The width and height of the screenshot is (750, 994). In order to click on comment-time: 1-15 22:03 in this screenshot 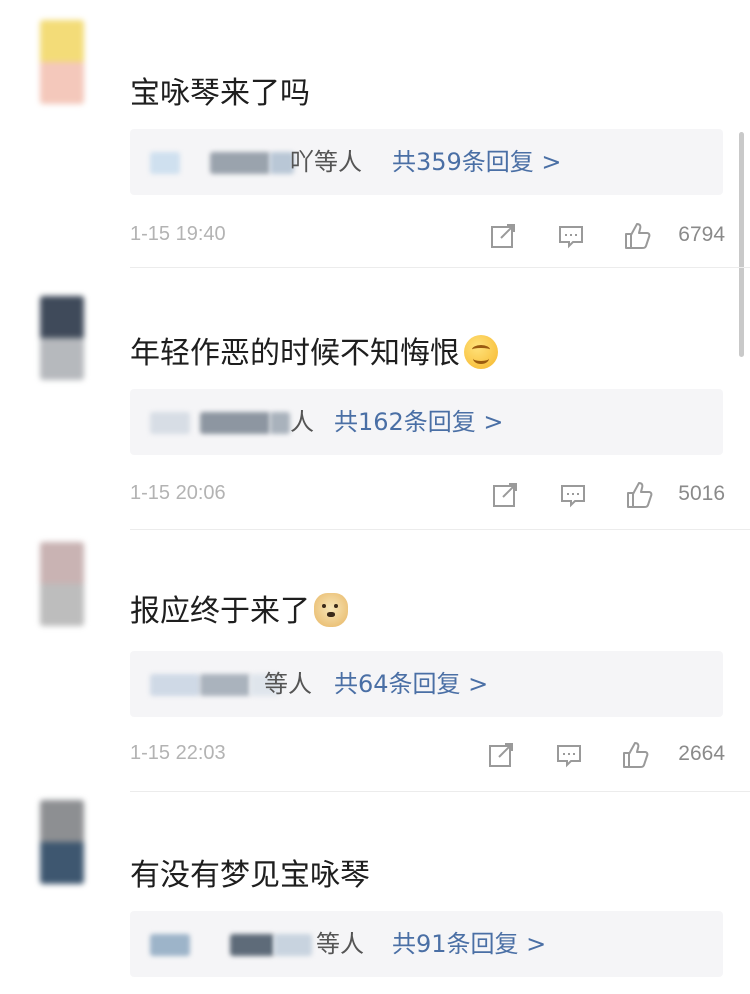, I will do `click(178, 753)`.